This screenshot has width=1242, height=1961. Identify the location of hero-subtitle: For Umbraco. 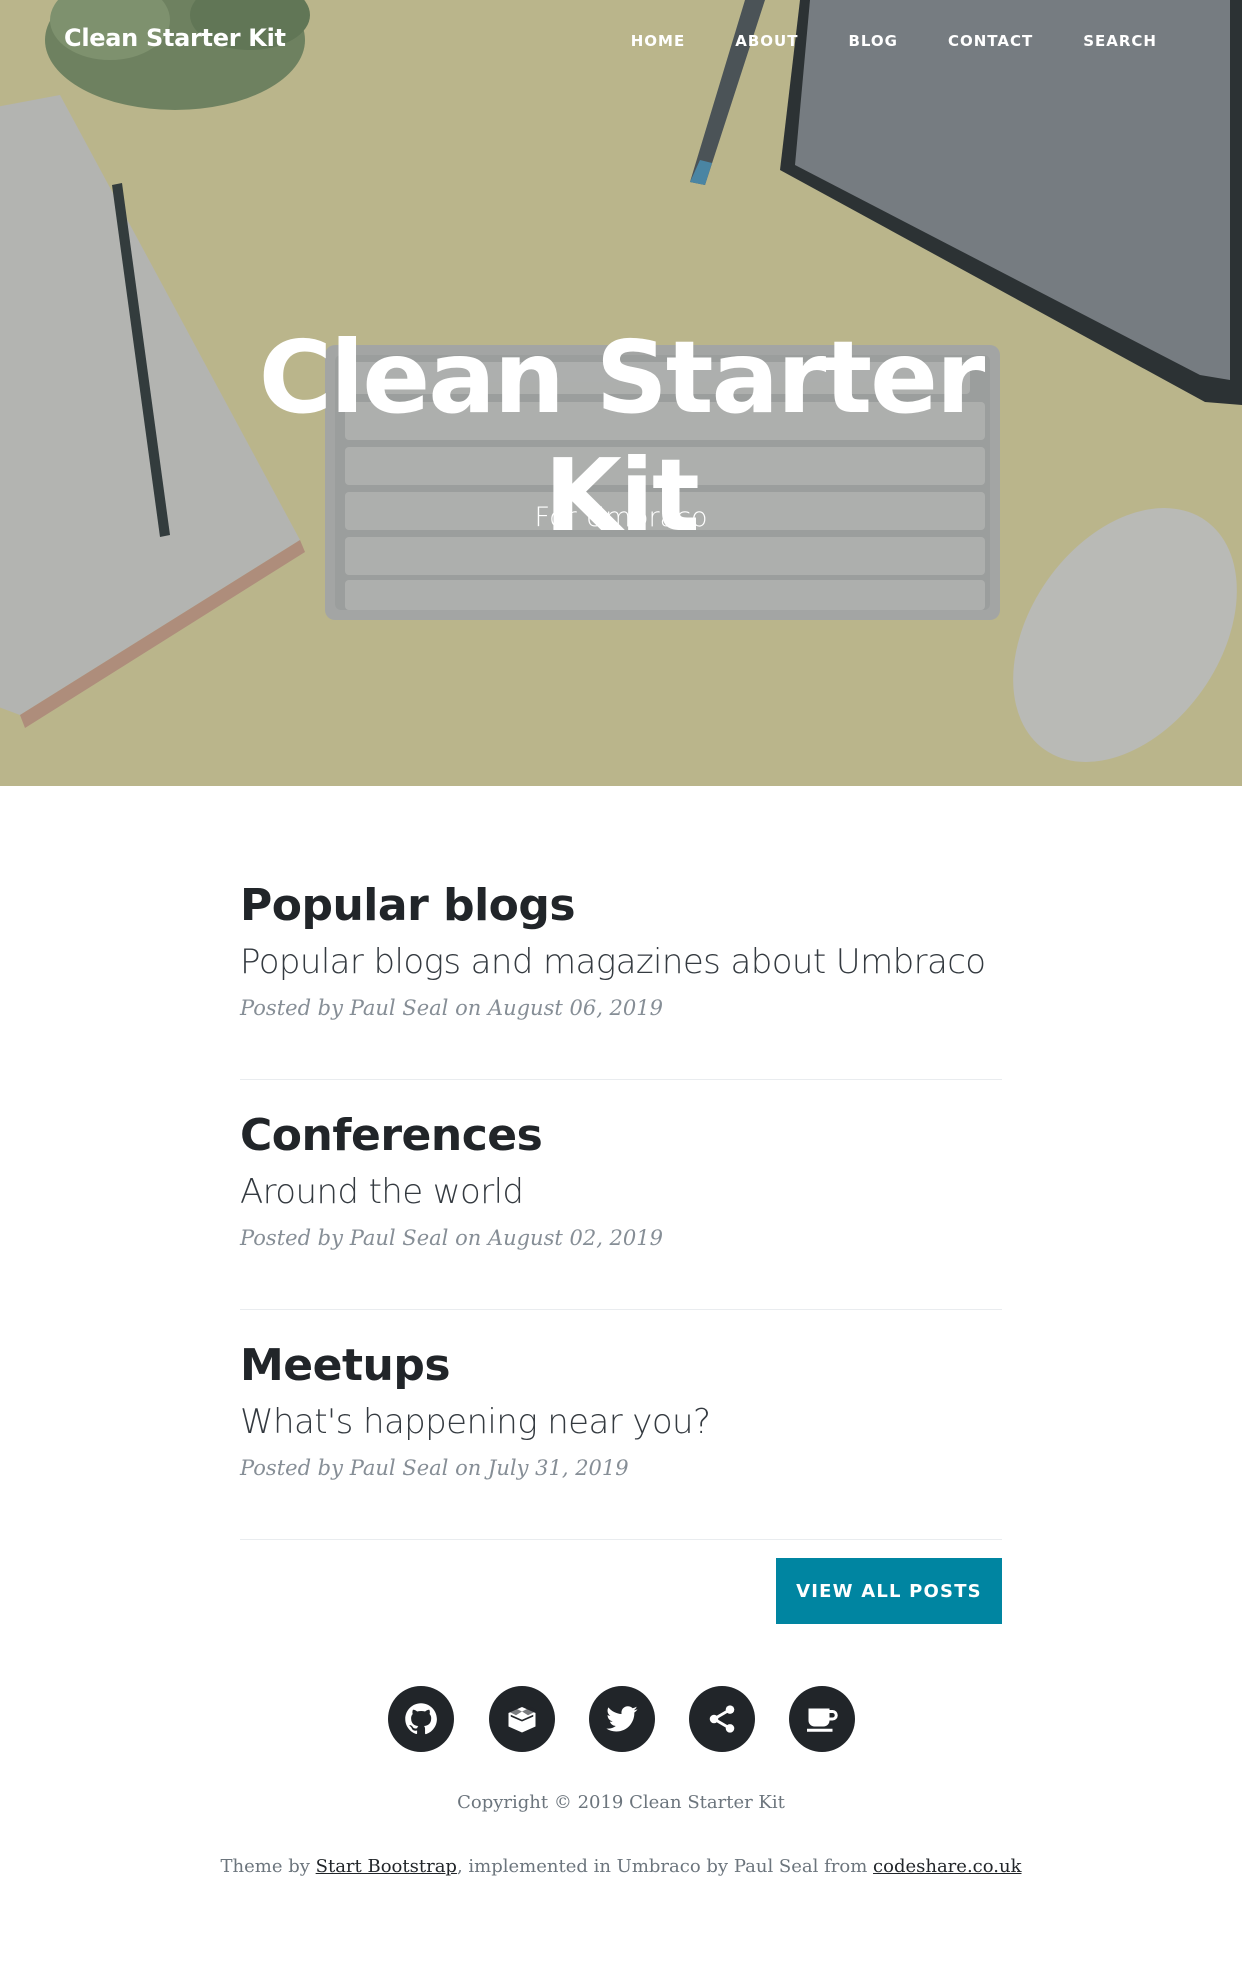
(621, 517).